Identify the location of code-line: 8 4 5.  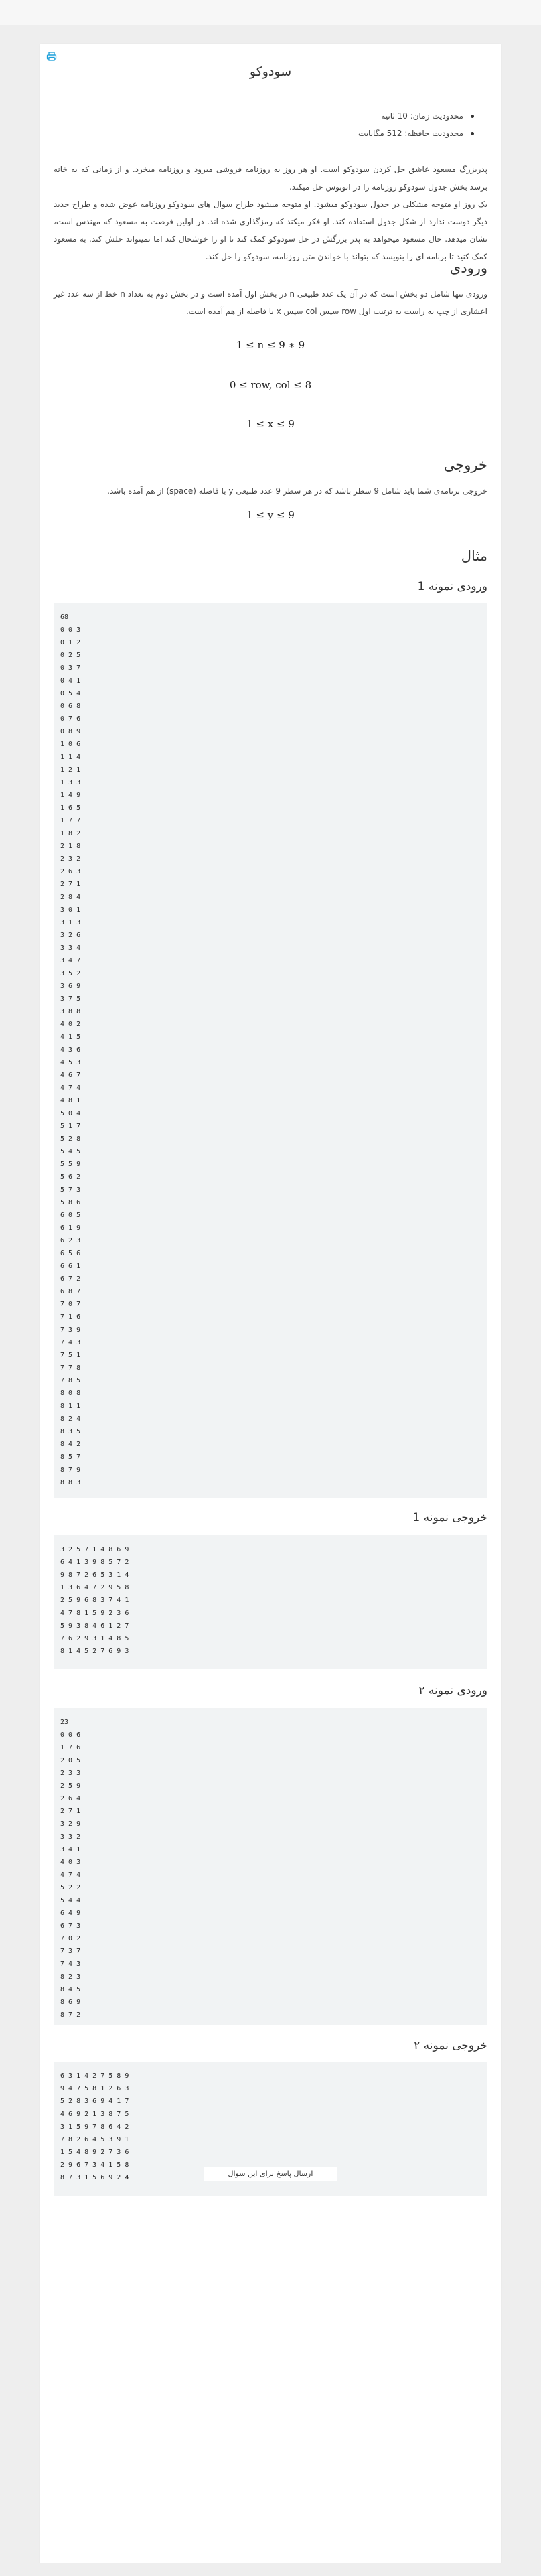
(70, 1989).